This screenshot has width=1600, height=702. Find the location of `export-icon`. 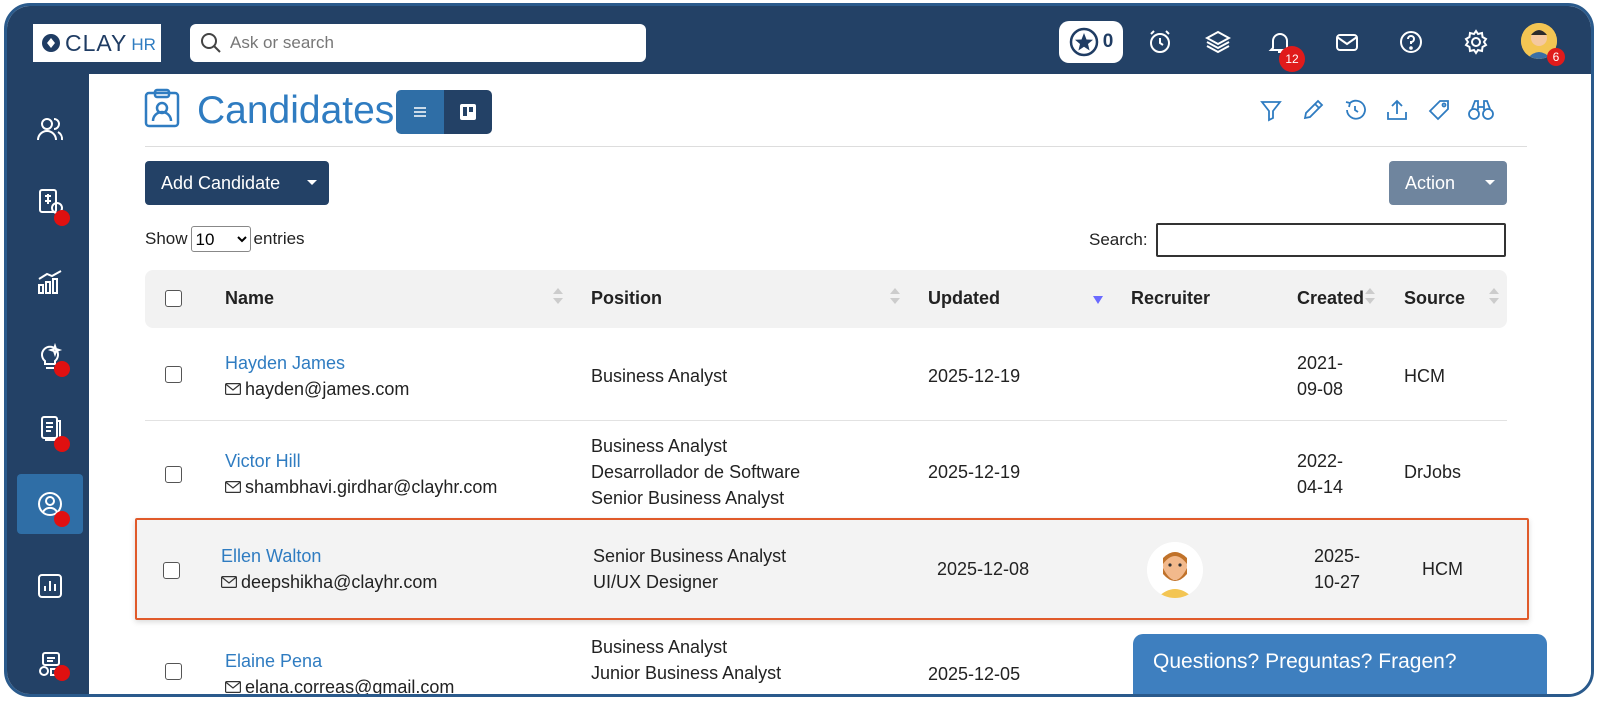

export-icon is located at coordinates (1396, 109).